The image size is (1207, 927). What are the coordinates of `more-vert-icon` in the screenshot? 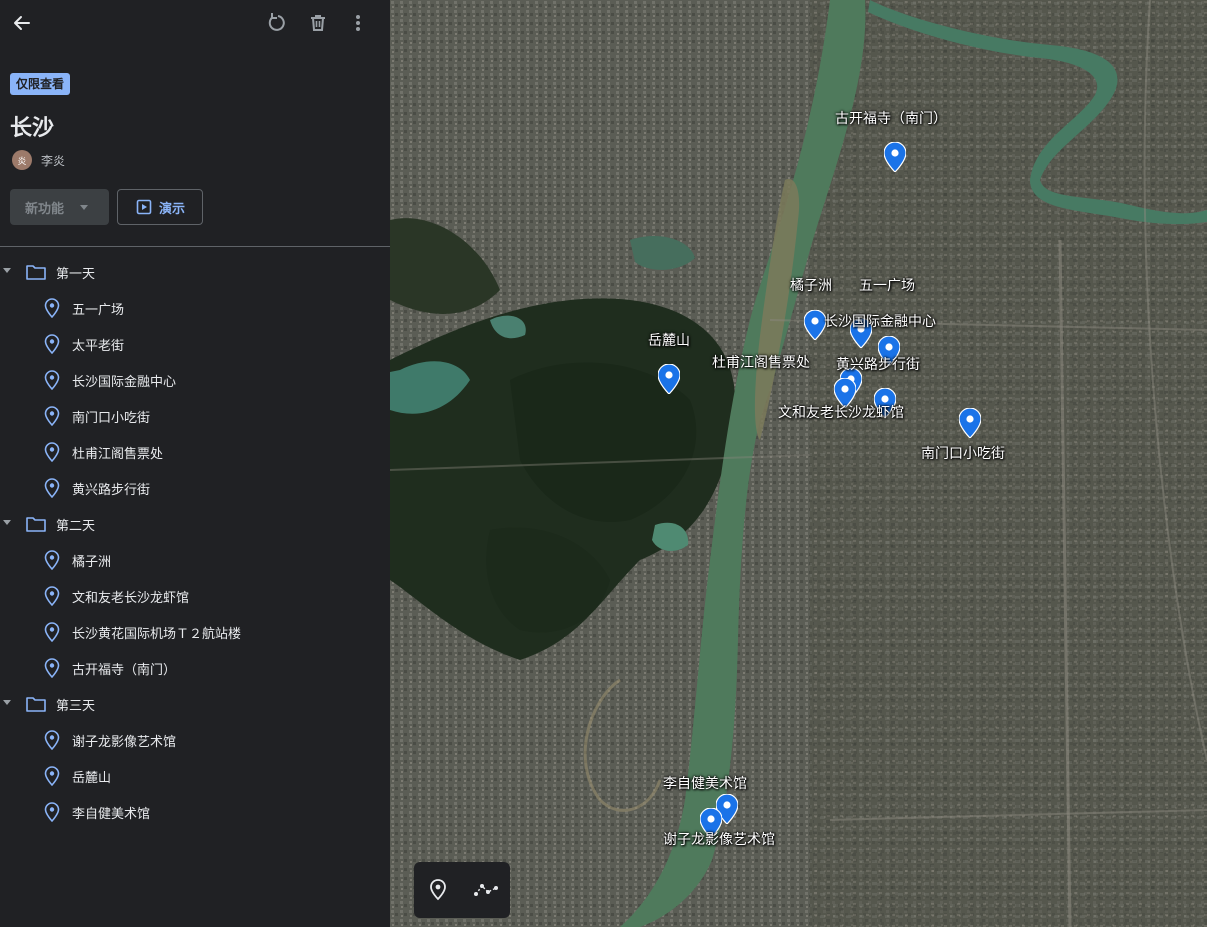 It's located at (358, 23).